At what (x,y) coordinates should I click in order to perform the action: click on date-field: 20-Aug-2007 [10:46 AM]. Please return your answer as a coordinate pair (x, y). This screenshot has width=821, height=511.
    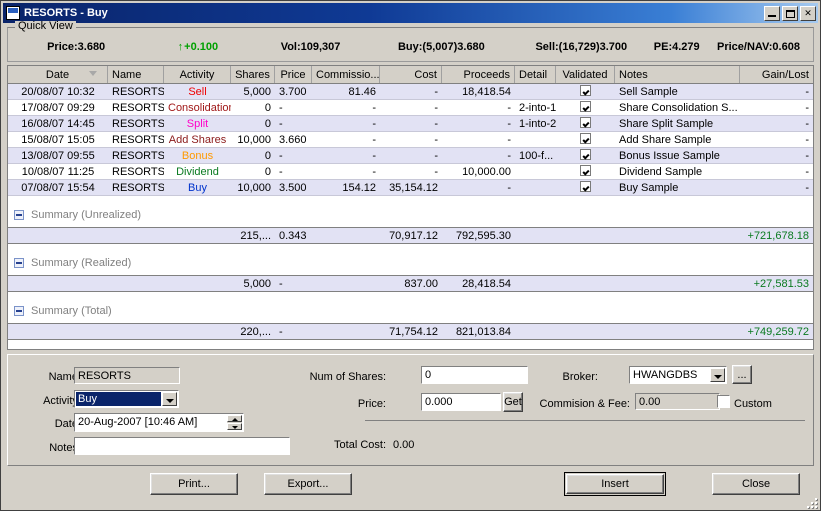
    Looking at the image, I should click on (159, 422).